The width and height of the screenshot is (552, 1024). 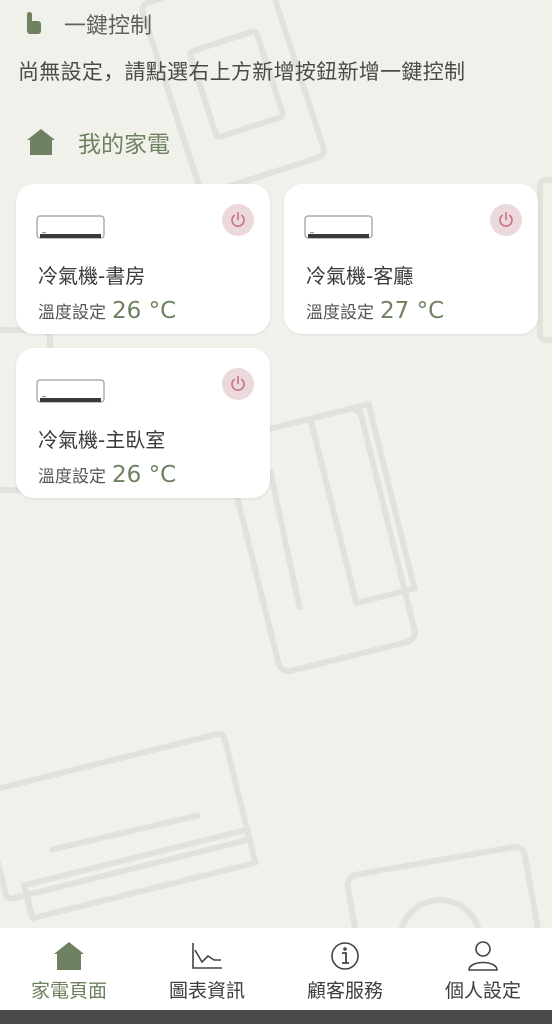 What do you see at coordinates (482, 991) in the screenshot?
I see `nav-label: 個人設定` at bounding box center [482, 991].